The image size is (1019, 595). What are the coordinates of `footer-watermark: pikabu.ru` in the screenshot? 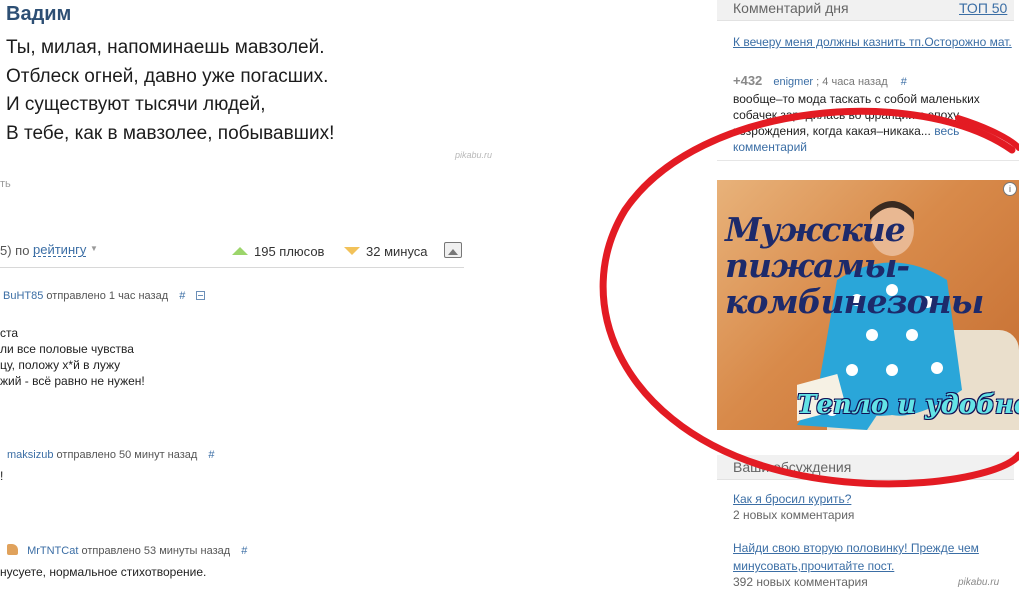 It's located at (979, 582).